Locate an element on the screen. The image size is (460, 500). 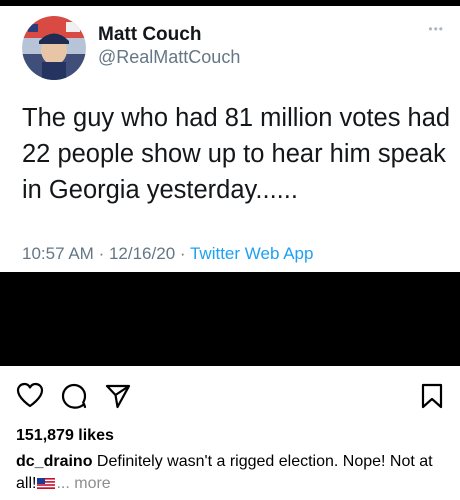
tweet-meta: 10:57 AM · 12/16/20 · Twitter Web App is located at coordinates (167, 254).